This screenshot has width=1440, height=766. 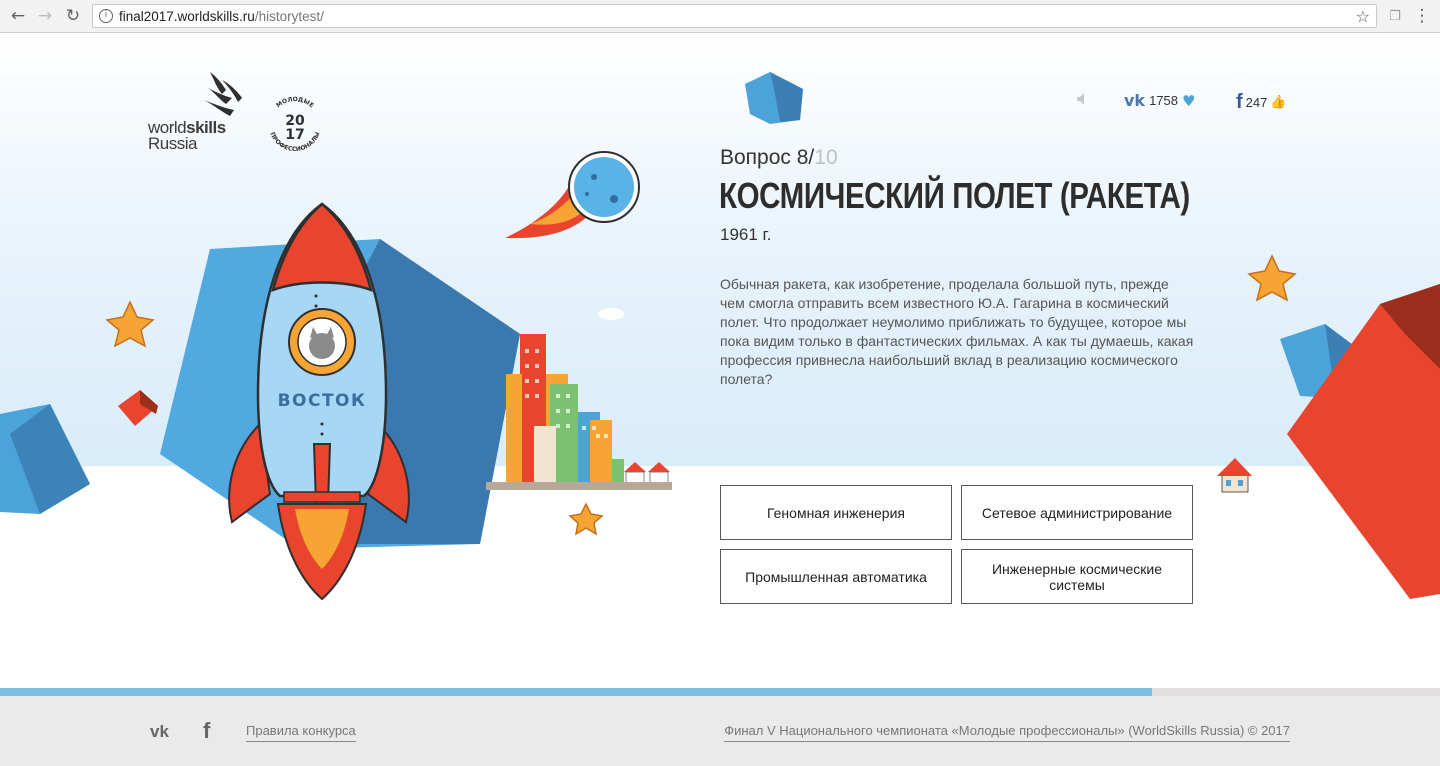 I want to click on star-left, so click(x=130, y=324).